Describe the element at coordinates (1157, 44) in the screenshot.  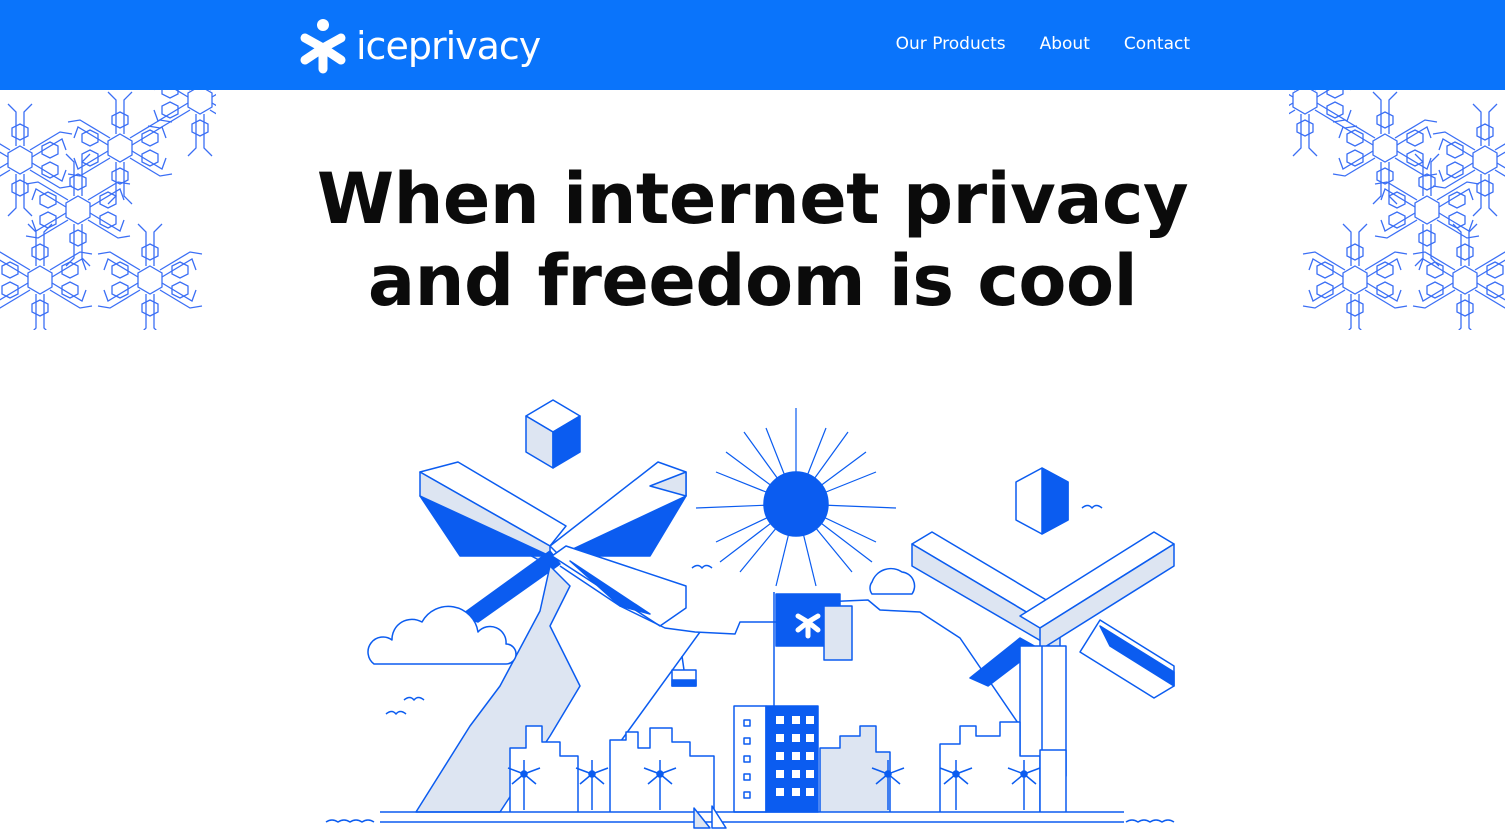
I see `nav-link-contact: Contact` at that location.